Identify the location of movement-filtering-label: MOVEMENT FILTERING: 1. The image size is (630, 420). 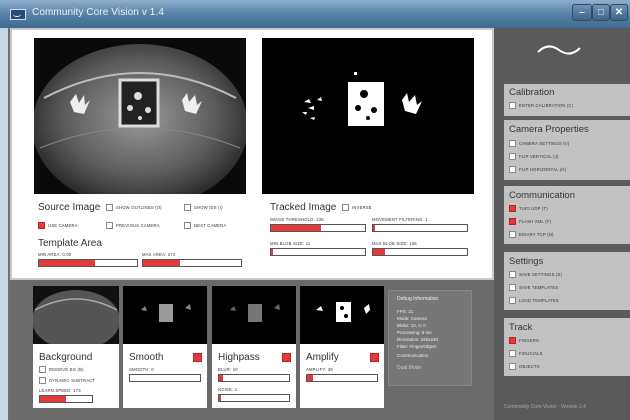
(400, 219).